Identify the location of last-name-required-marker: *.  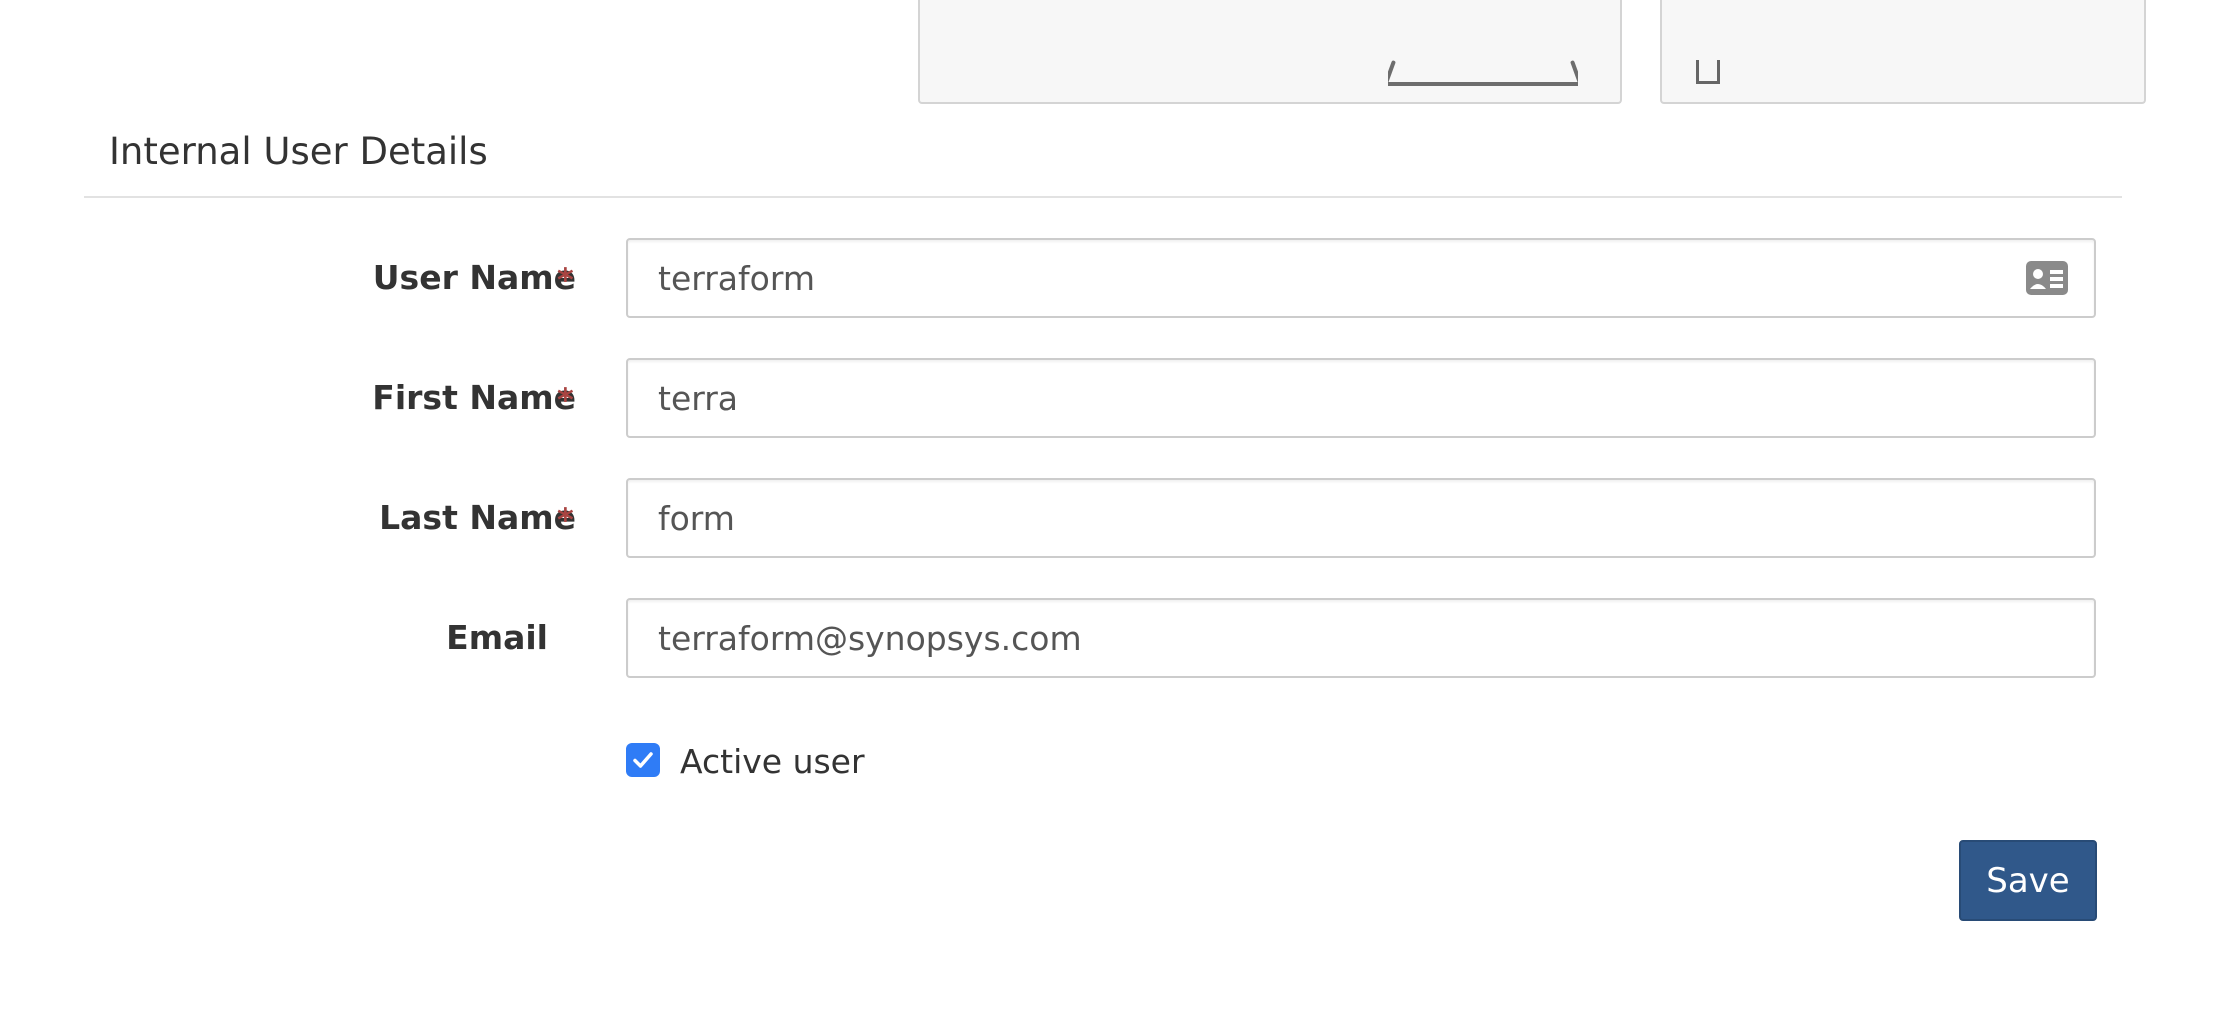
(565, 520).